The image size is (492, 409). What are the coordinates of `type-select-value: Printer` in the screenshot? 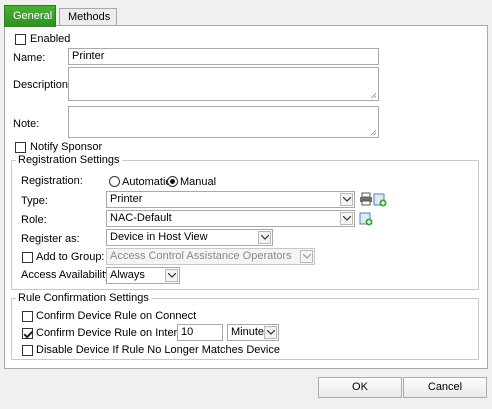 It's located at (126, 199).